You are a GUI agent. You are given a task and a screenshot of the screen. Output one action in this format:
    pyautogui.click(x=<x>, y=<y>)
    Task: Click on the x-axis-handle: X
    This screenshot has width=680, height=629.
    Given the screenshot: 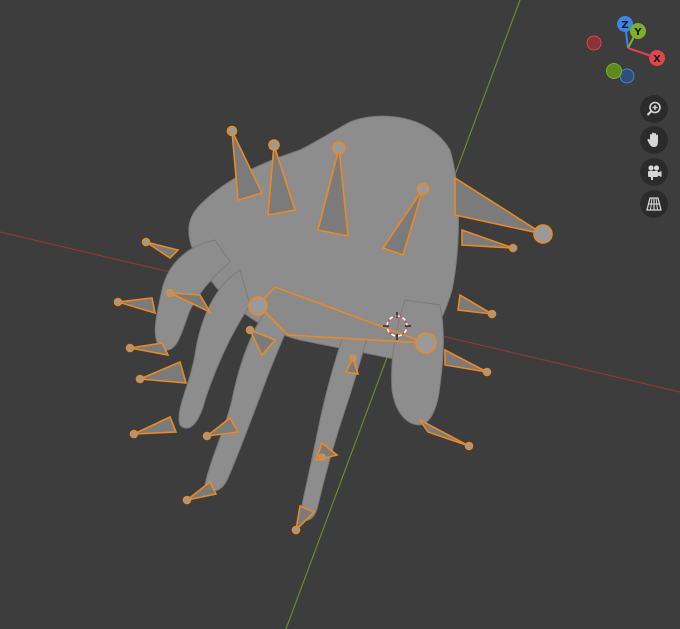 What is the action you would take?
    pyautogui.click(x=657, y=58)
    